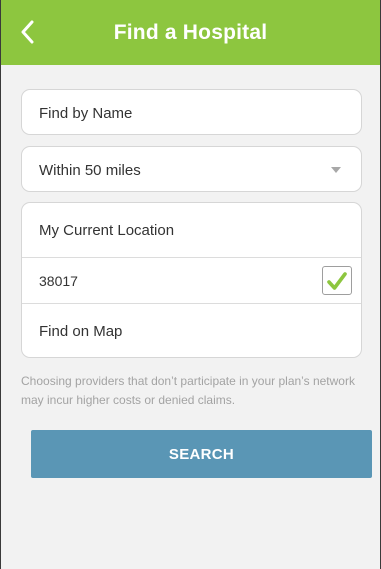 The height and width of the screenshot is (569, 381). Describe the element at coordinates (191, 112) in the screenshot. I see `find-by-name-input: Find by Name` at that location.